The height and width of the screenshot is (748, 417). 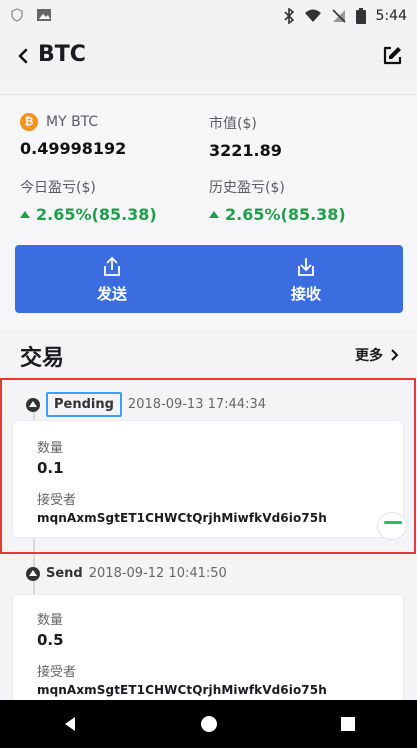 I want to click on my-btc-cell: ₿ MY BTC 0.49998192, so click(x=73, y=135).